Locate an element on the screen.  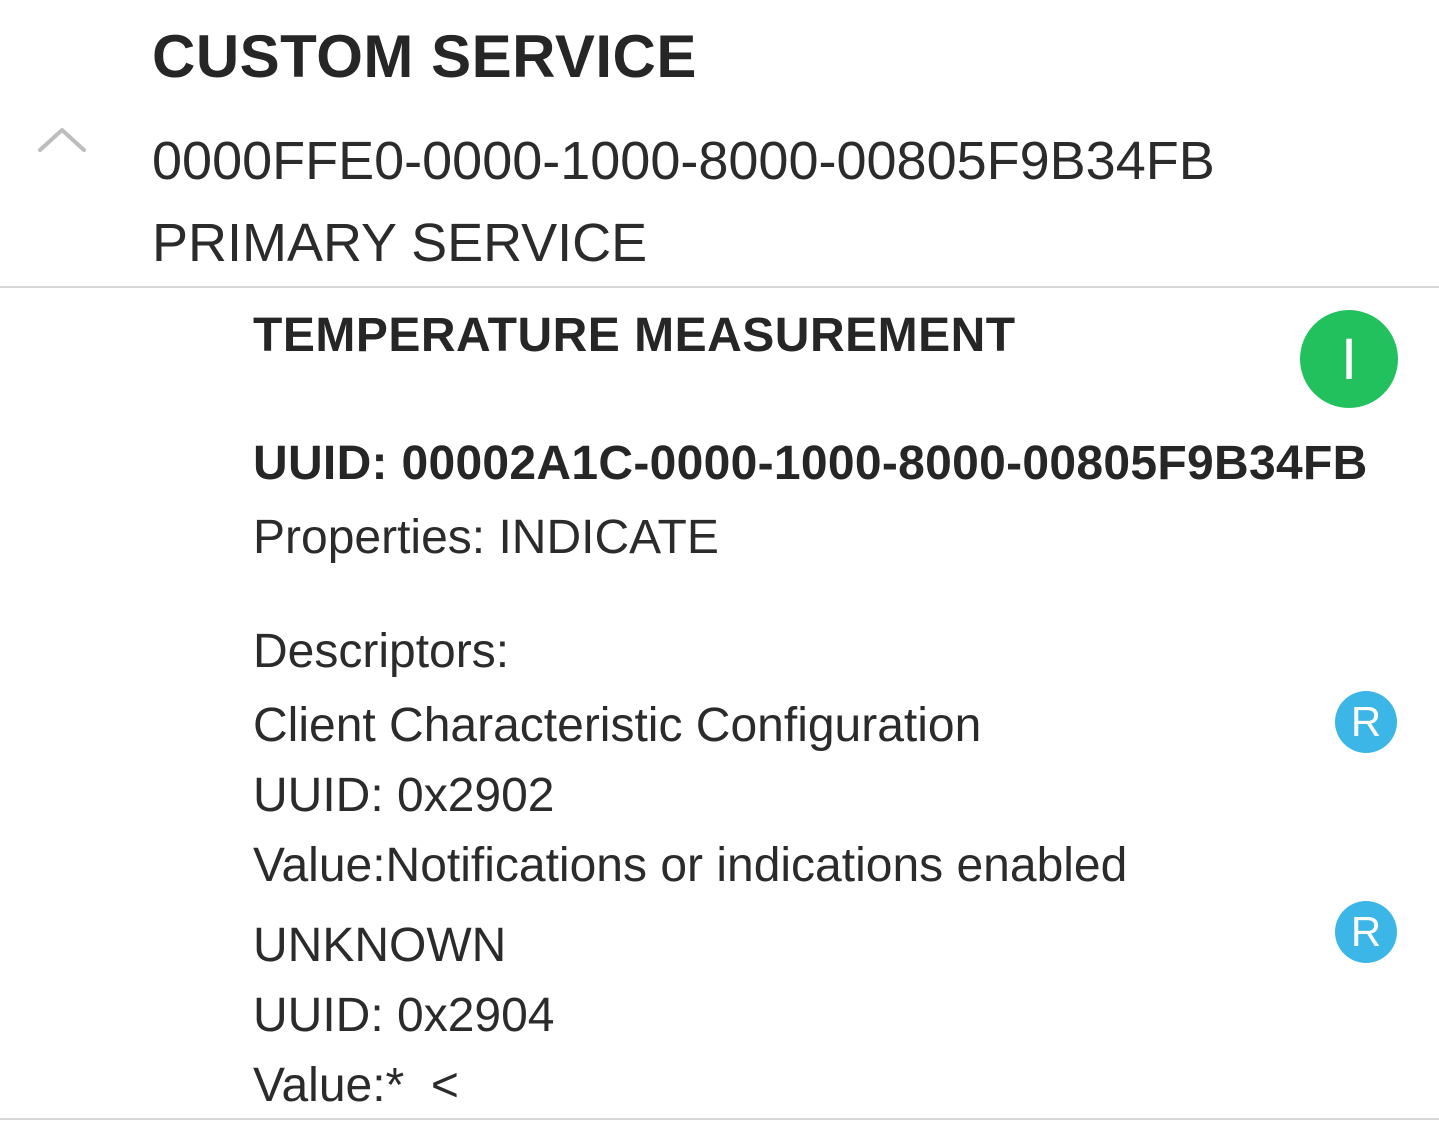
descriptor-name: Client Characteristic Configuration is located at coordinates (617, 725).